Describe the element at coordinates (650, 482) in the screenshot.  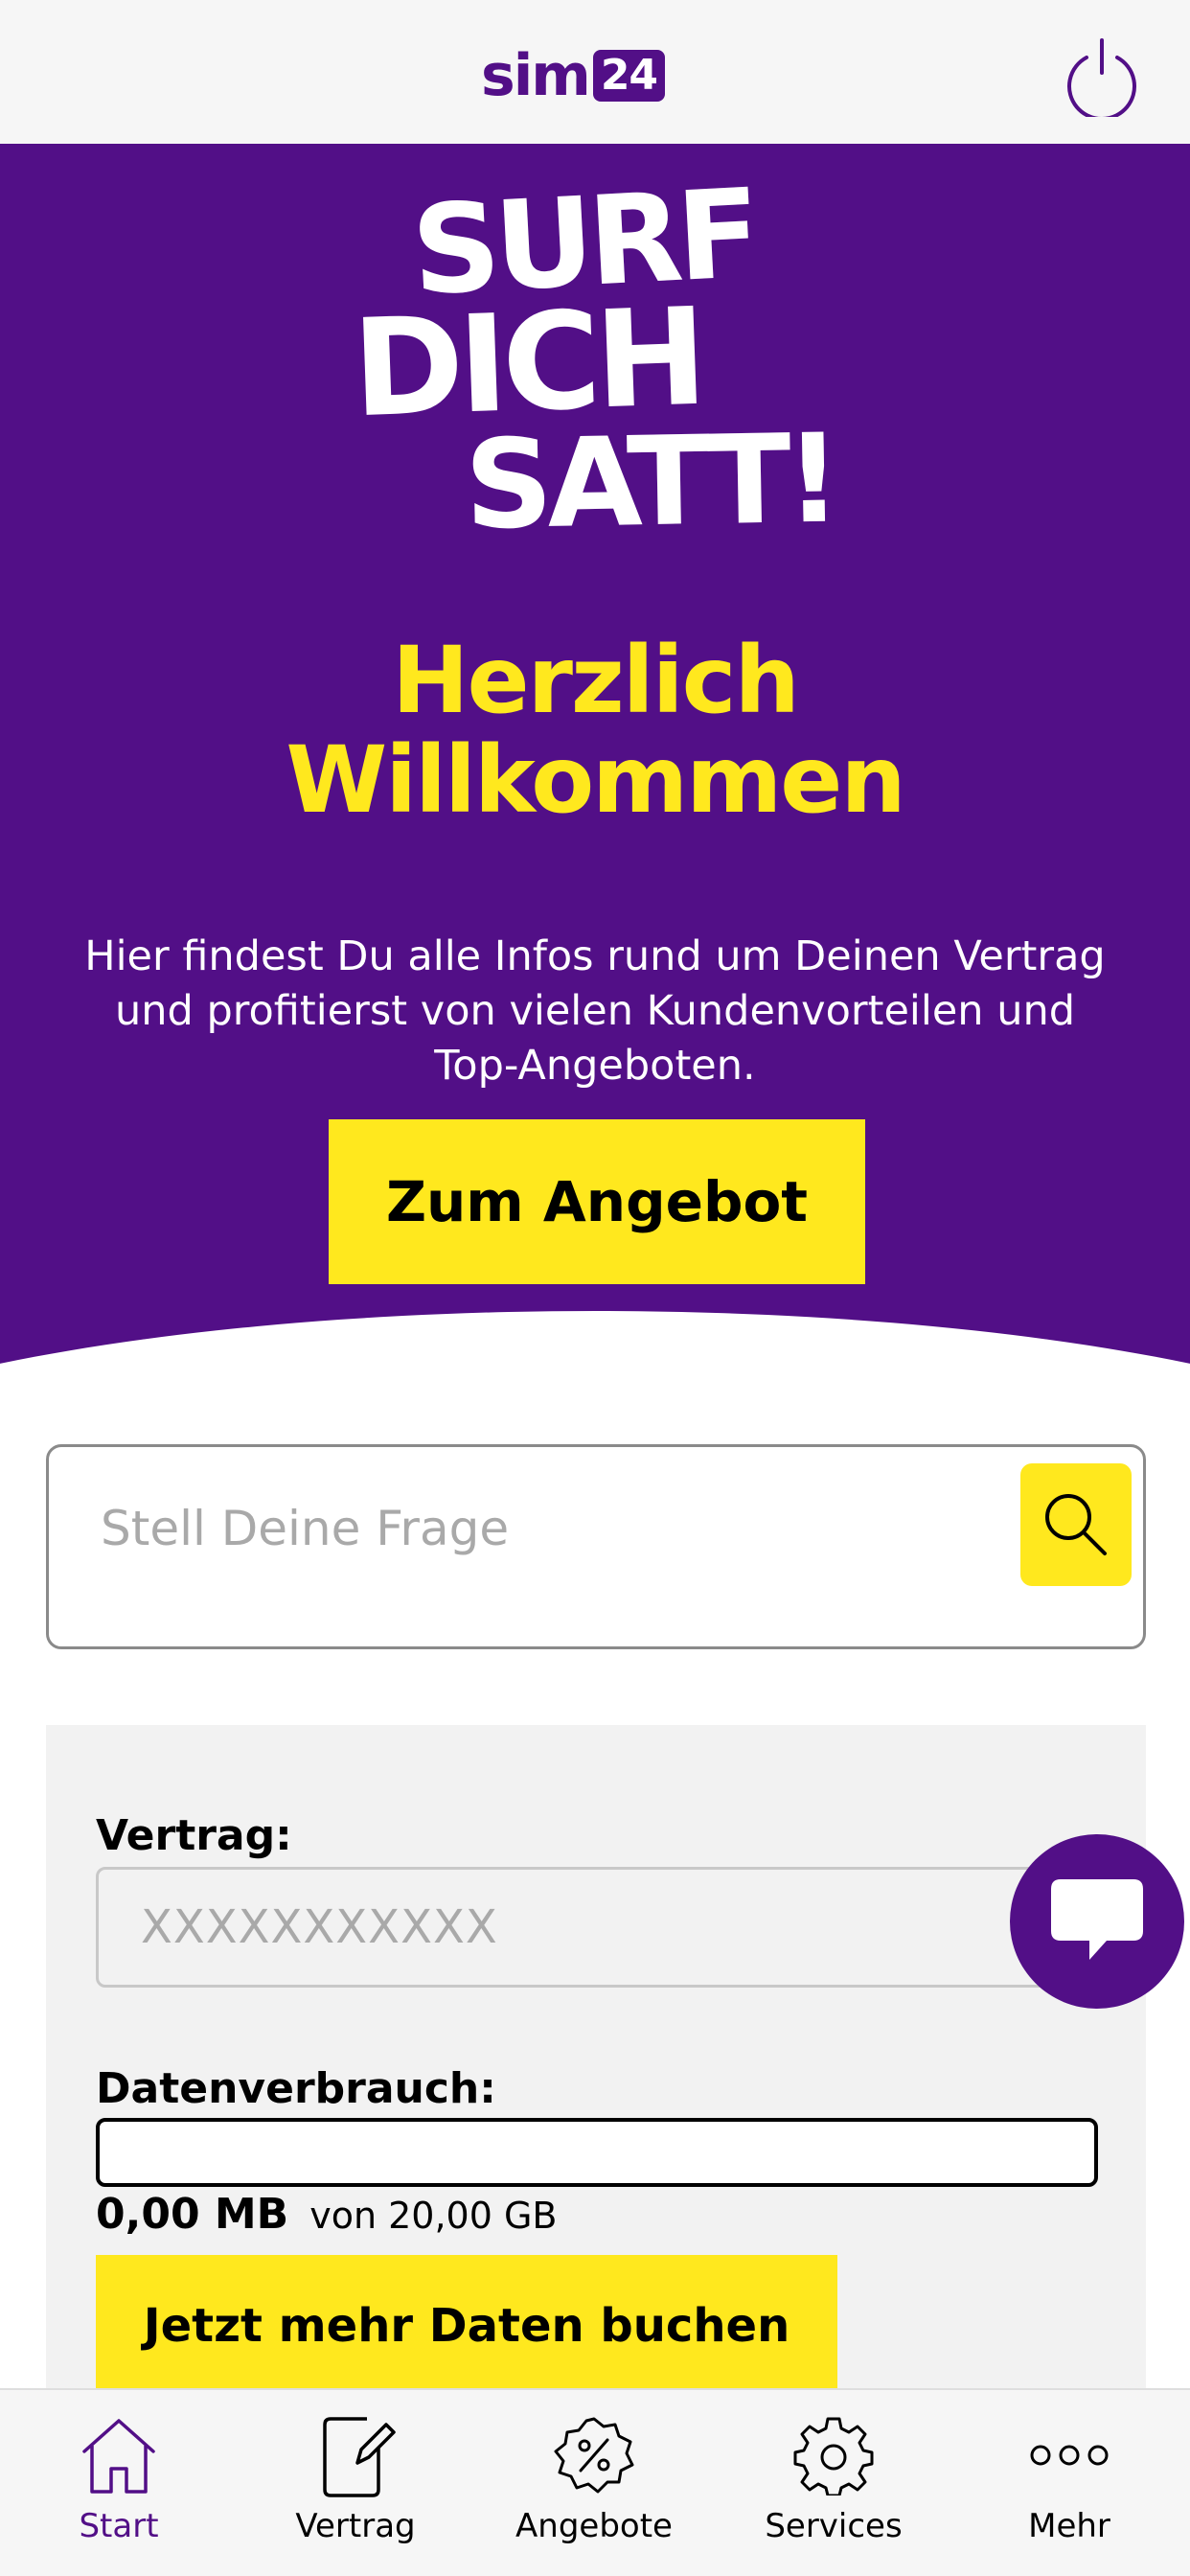
I see `slogan-line-3: SATT!` at that location.